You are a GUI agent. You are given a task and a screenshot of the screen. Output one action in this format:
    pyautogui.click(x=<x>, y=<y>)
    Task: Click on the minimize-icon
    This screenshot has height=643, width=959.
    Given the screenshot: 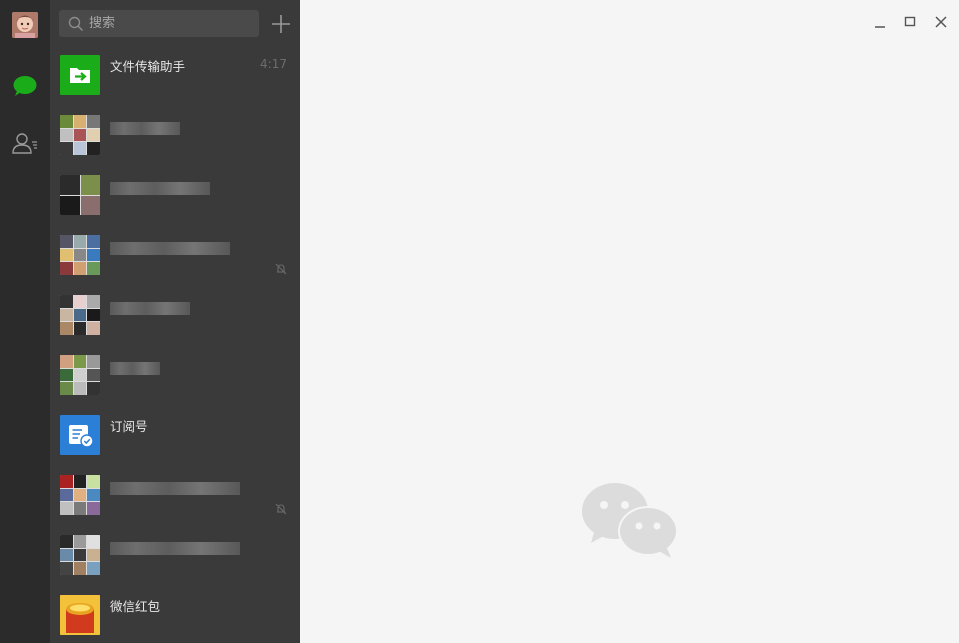 What is the action you would take?
    pyautogui.click(x=880, y=27)
    